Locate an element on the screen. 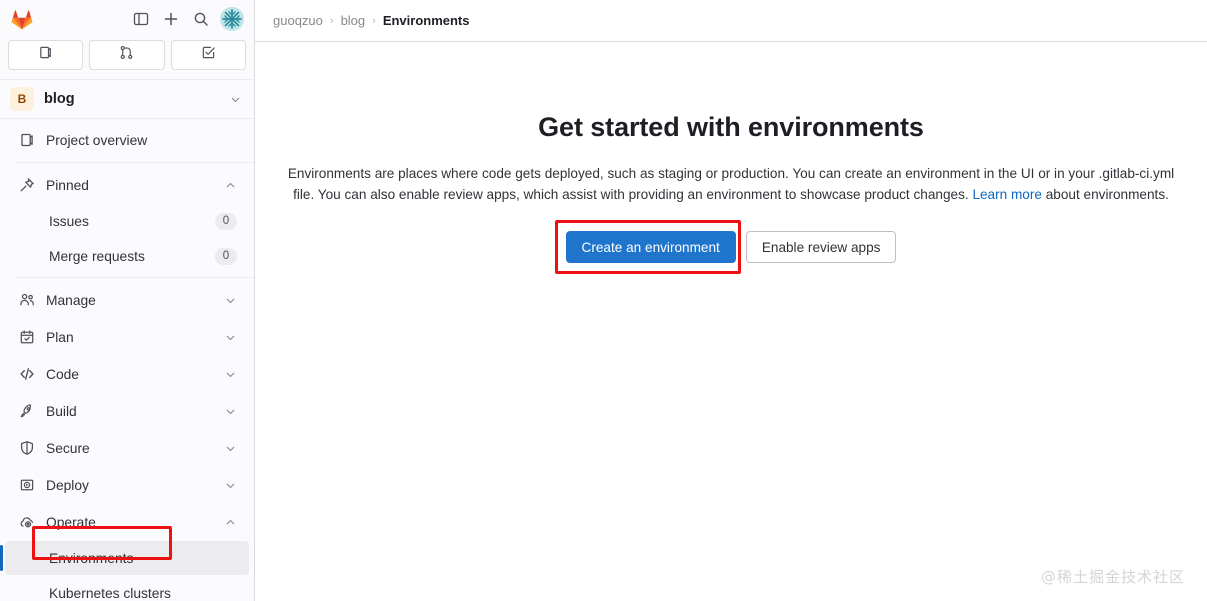  sidebar-item-label: Project overview is located at coordinates (97, 140).